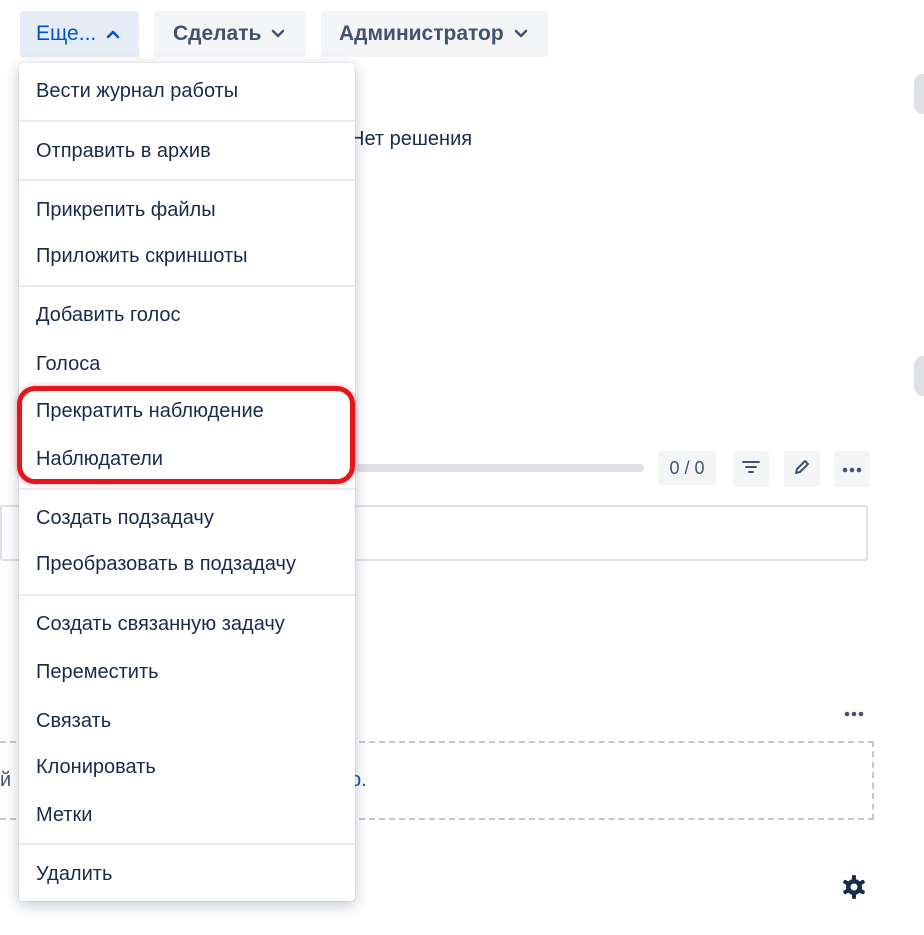 The width and height of the screenshot is (924, 935). What do you see at coordinates (187, 518) in the screenshot?
I see `menu-item-create-subtask: Создать подзадачу` at bounding box center [187, 518].